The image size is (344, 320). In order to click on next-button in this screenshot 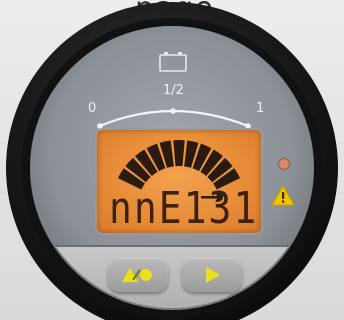, I will do `click(212, 275)`.